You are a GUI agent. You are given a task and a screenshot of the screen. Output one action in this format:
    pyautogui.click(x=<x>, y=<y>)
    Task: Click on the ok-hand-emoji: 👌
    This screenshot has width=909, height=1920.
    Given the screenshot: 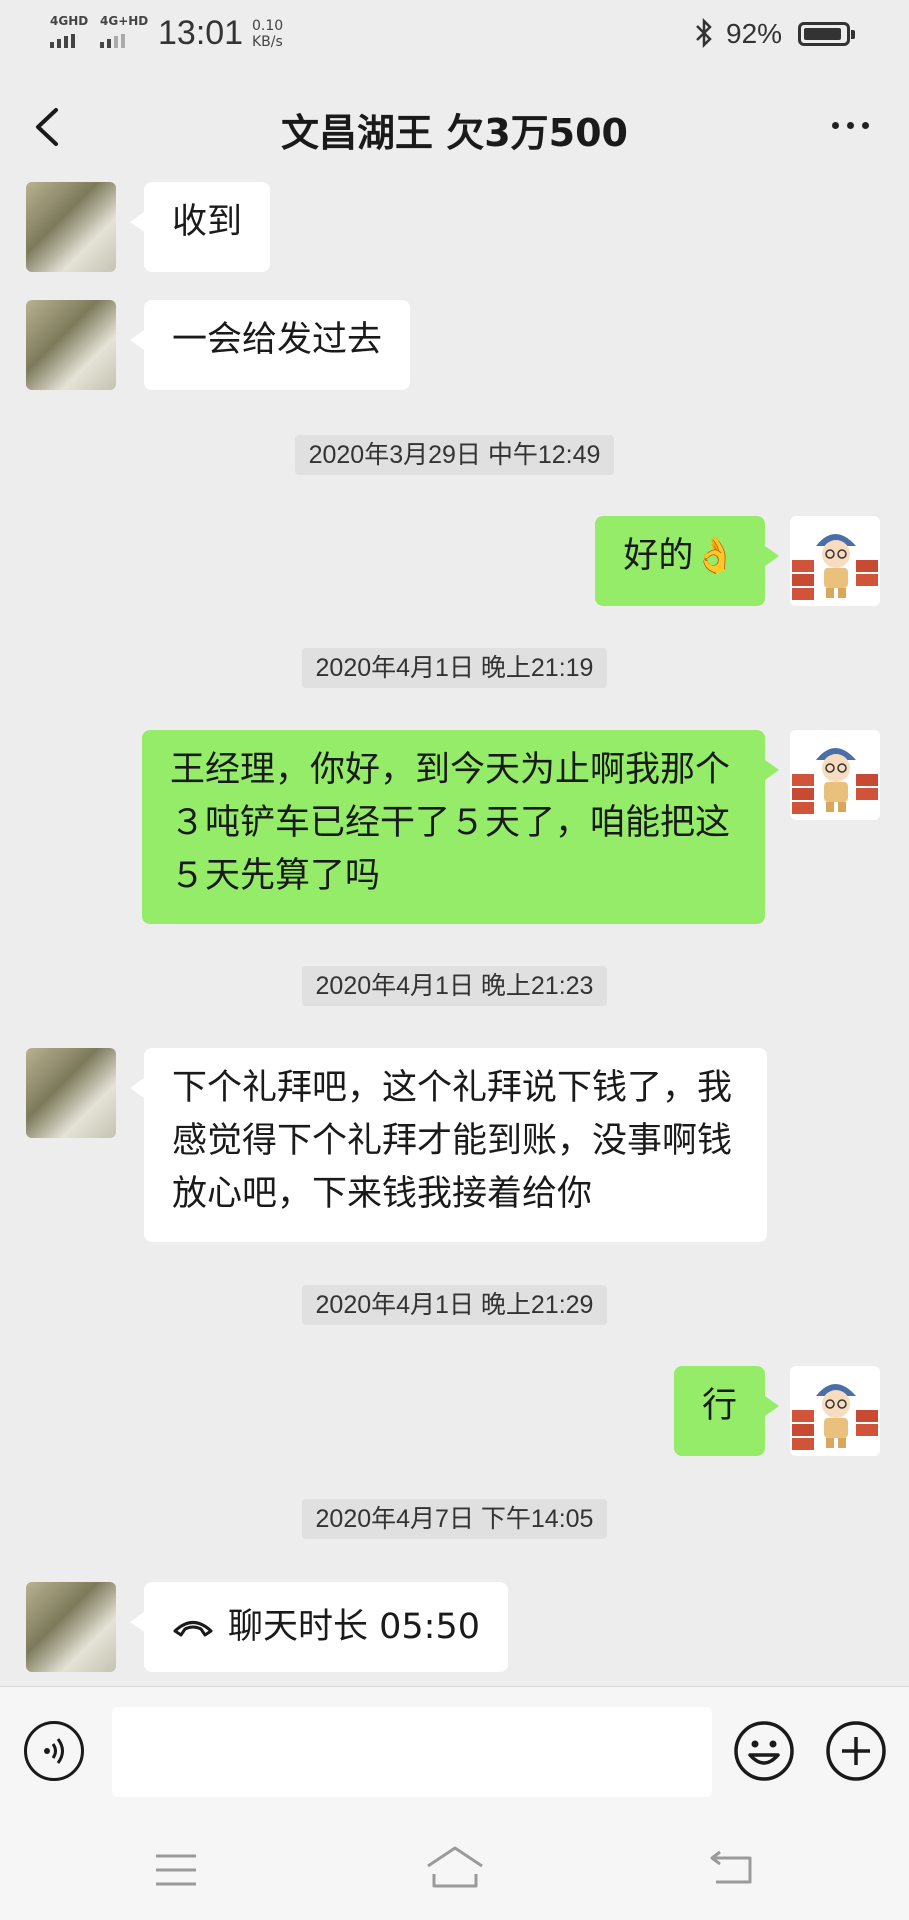 What is the action you would take?
    pyautogui.click(x=715, y=556)
    